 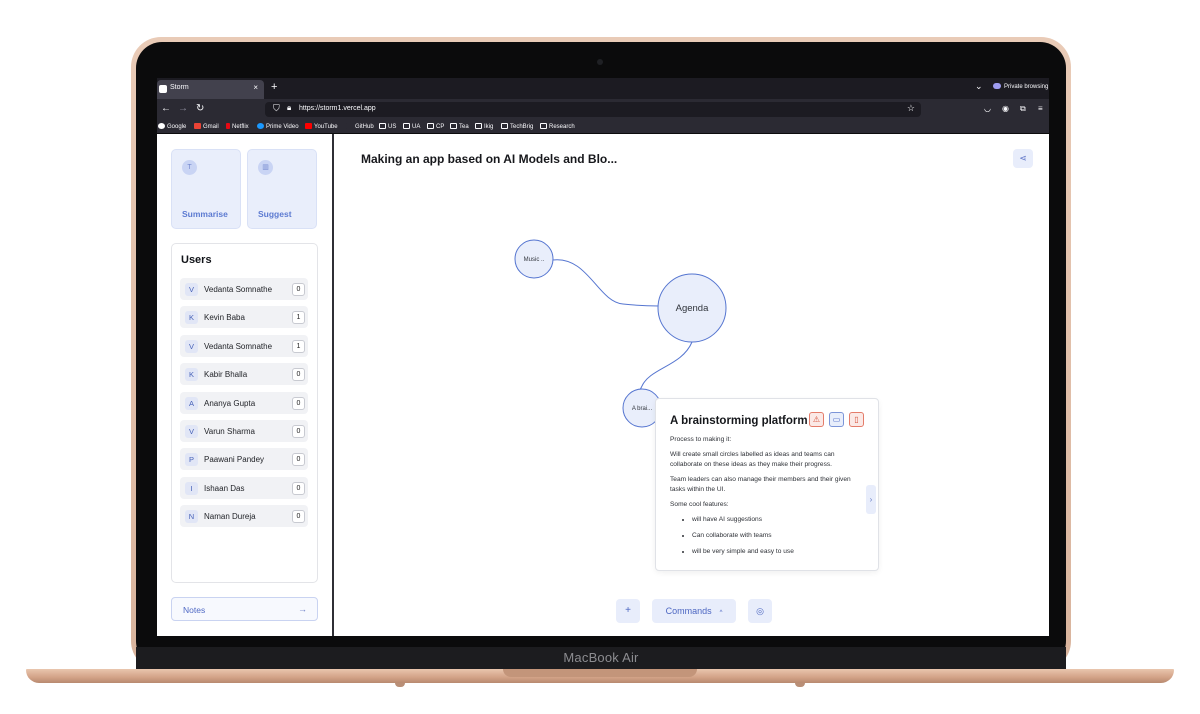 I want to click on prime-video-icon, so click(x=260, y=126).